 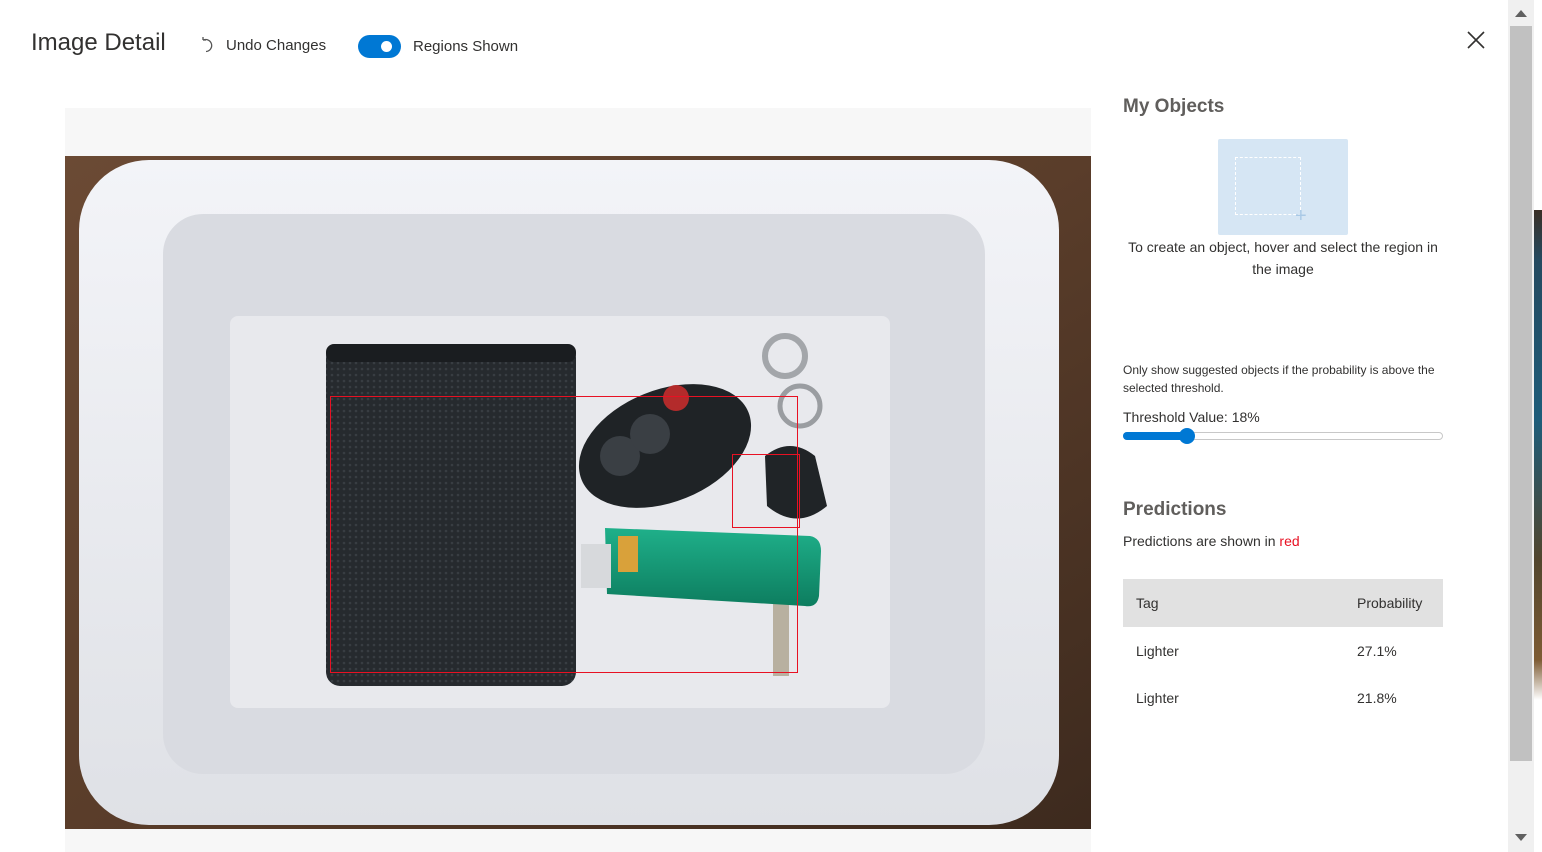 What do you see at coordinates (451, 353) in the screenshot?
I see `wallet-edge` at bounding box center [451, 353].